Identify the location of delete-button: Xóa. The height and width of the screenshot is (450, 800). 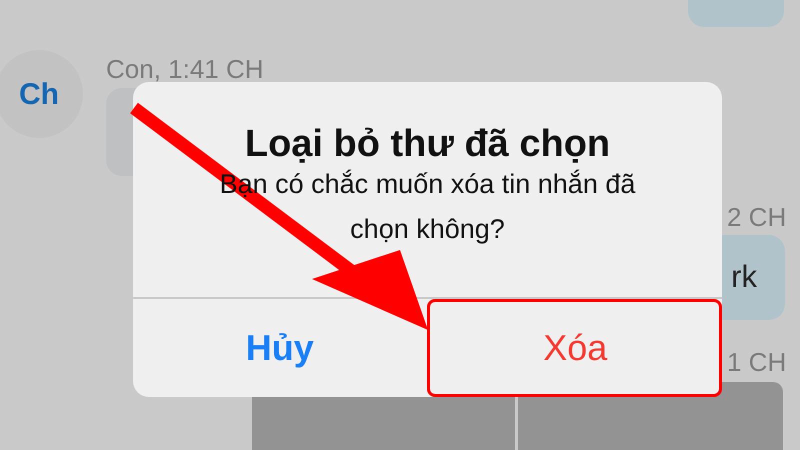
(574, 348).